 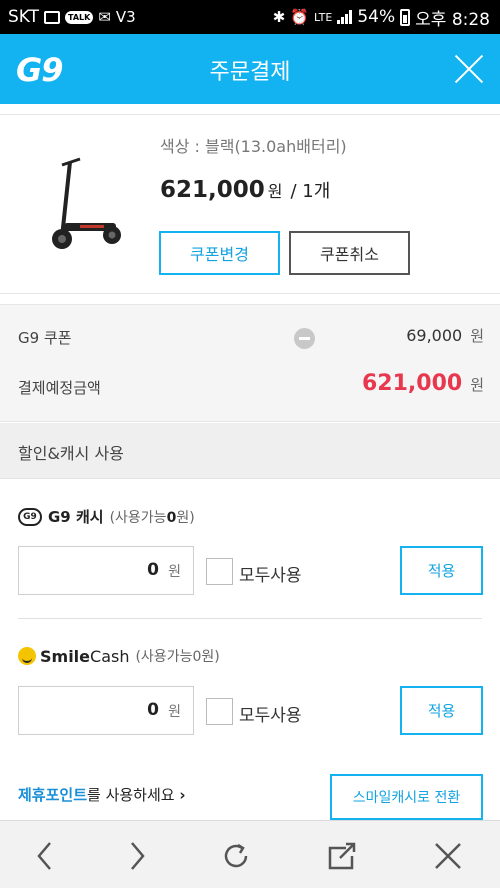 What do you see at coordinates (270, 573) in the screenshot?
I see `g9-cash-use-all-label: 모두사용` at bounding box center [270, 573].